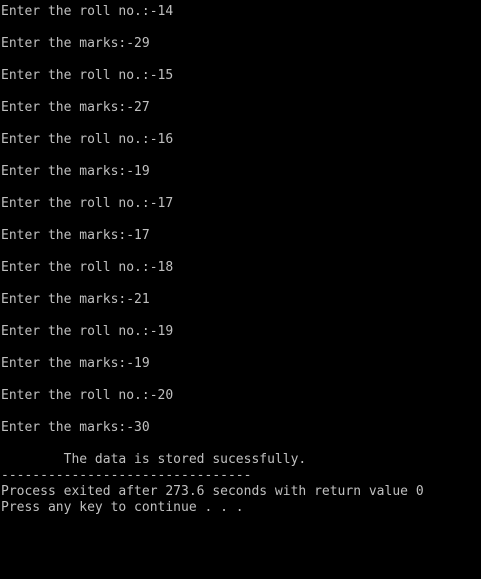 This screenshot has width=481, height=579. I want to click on console-line: Enter the roll no.:-20, so click(87, 395).